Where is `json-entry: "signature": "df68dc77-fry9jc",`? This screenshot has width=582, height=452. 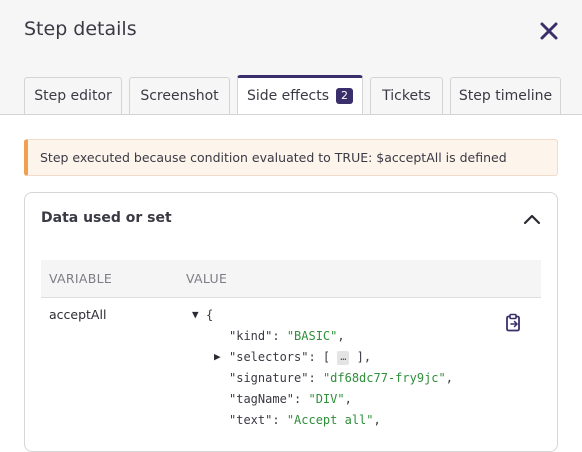
json-entry: "signature": "df68dc77-fry9jc", is located at coordinates (341, 378).